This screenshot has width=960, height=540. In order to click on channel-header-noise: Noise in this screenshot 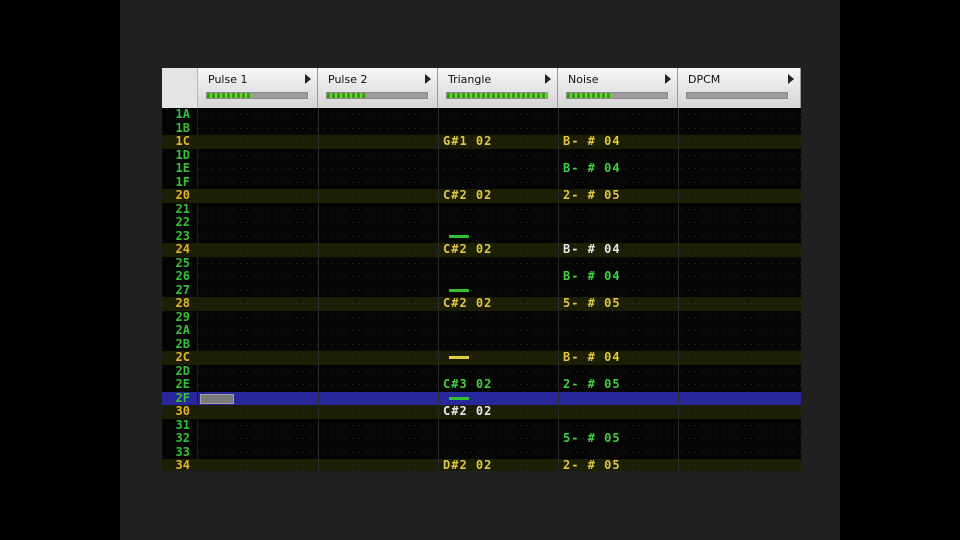, I will do `click(618, 88)`.